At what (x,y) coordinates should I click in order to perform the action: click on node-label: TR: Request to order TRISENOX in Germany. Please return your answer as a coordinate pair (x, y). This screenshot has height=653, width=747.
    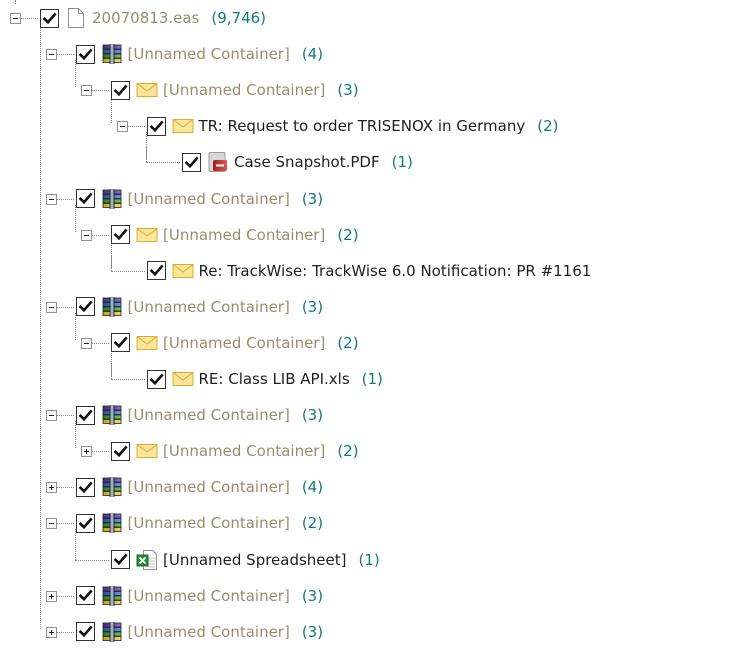
    Looking at the image, I should click on (362, 126).